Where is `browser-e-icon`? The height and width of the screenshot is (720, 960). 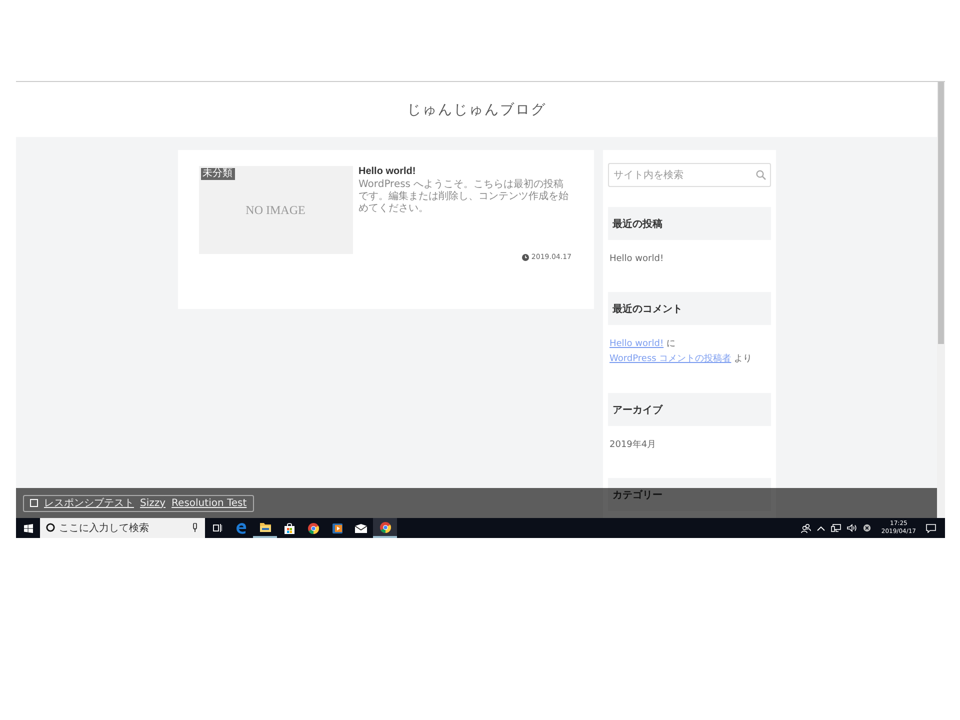 browser-e-icon is located at coordinates (241, 528).